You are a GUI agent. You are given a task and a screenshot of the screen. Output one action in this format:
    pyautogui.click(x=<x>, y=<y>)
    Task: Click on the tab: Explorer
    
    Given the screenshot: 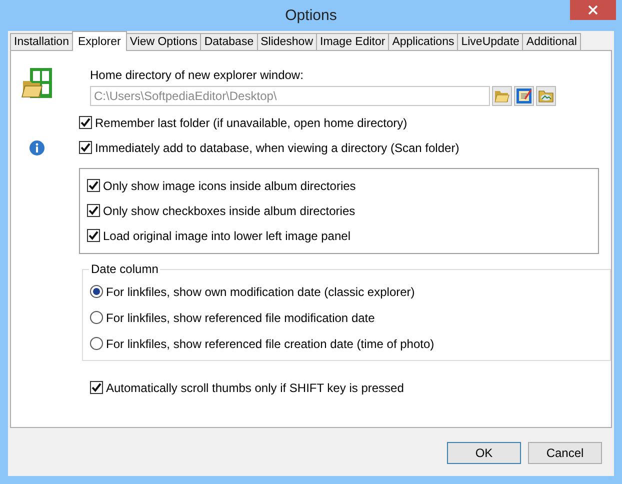 What is the action you would take?
    pyautogui.click(x=99, y=41)
    